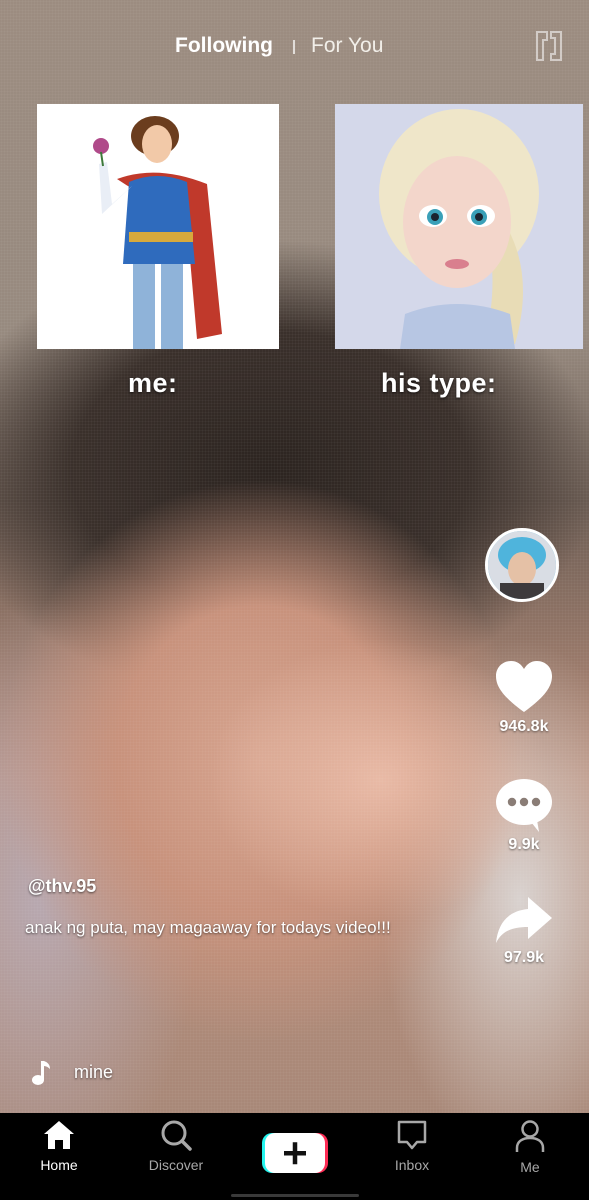 The height and width of the screenshot is (1200, 589). I want to click on creator-avatar, so click(522, 565).